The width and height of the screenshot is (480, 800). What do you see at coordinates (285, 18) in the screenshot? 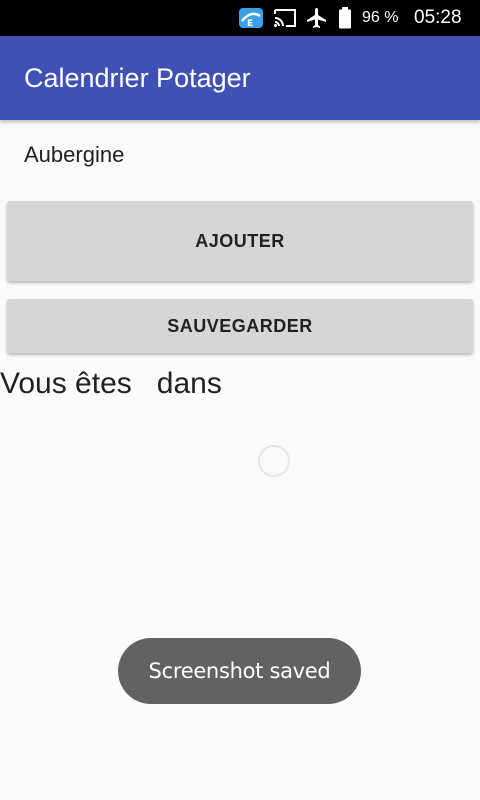
I see `cast-icon` at bounding box center [285, 18].